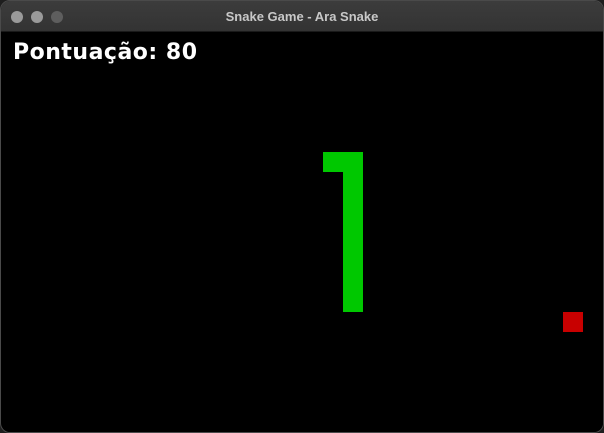 The image size is (604, 433). Describe the element at coordinates (105, 52) in the screenshot. I see `score-label: Pontuação: 80` at that location.